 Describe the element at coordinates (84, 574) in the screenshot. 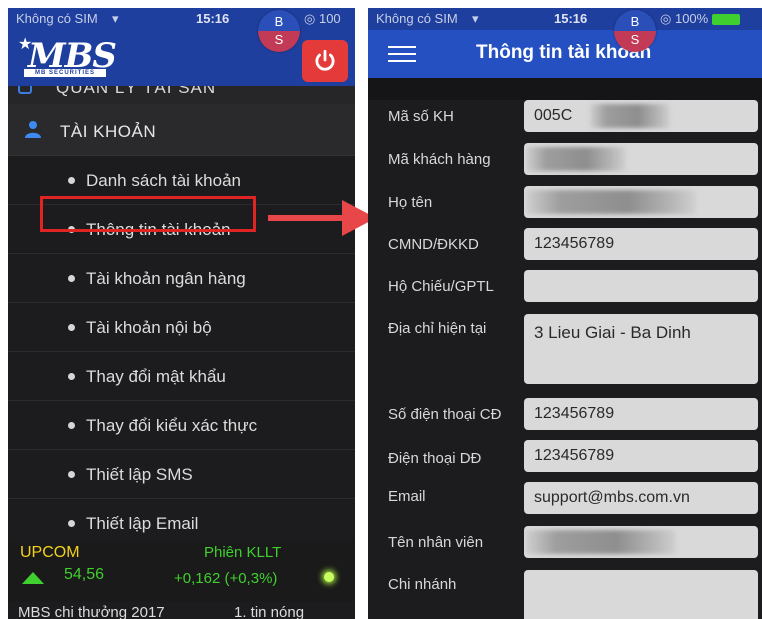

I see `index-value: 54,56` at that location.